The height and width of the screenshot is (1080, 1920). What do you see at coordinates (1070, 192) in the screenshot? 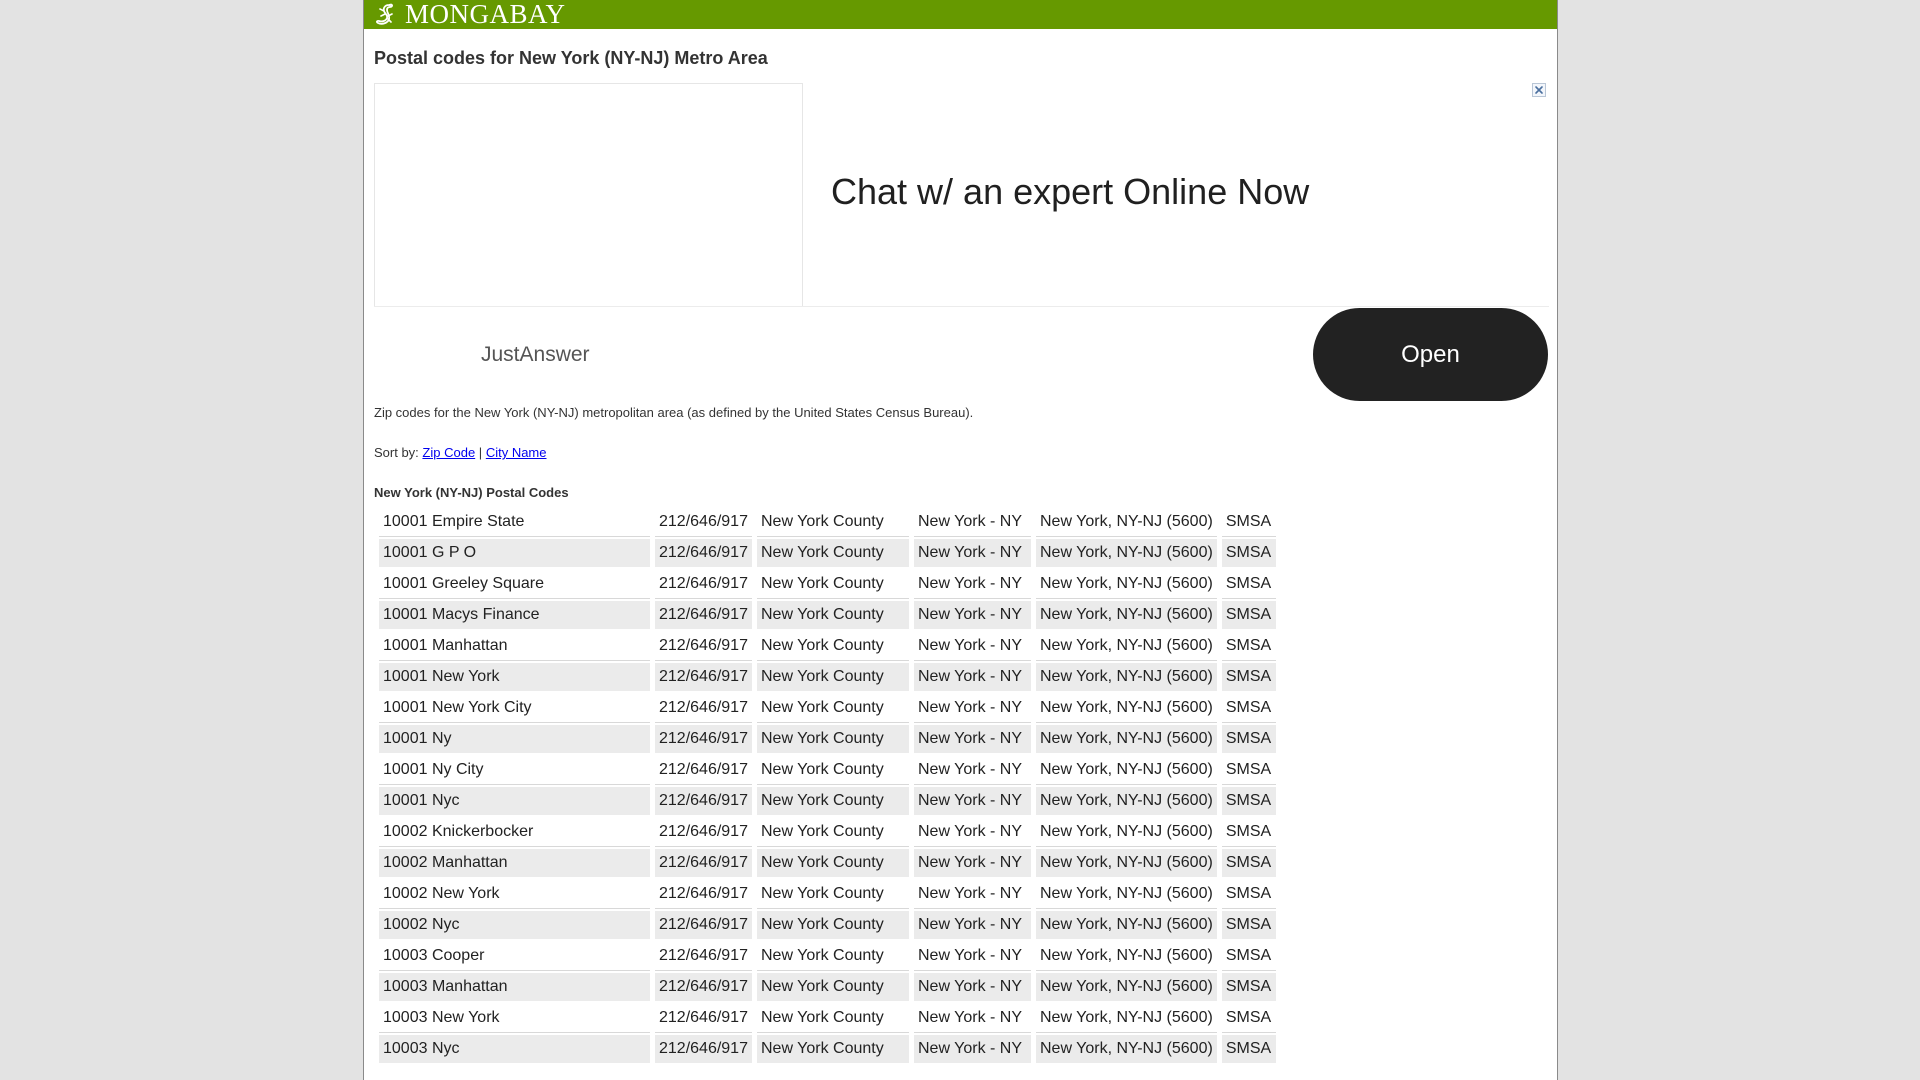
I see `ad-headline: Chat w/ an expert Online Now` at bounding box center [1070, 192].